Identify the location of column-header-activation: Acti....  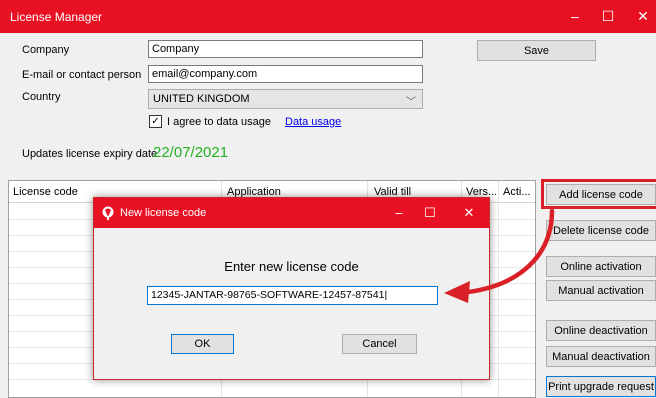
(518, 192).